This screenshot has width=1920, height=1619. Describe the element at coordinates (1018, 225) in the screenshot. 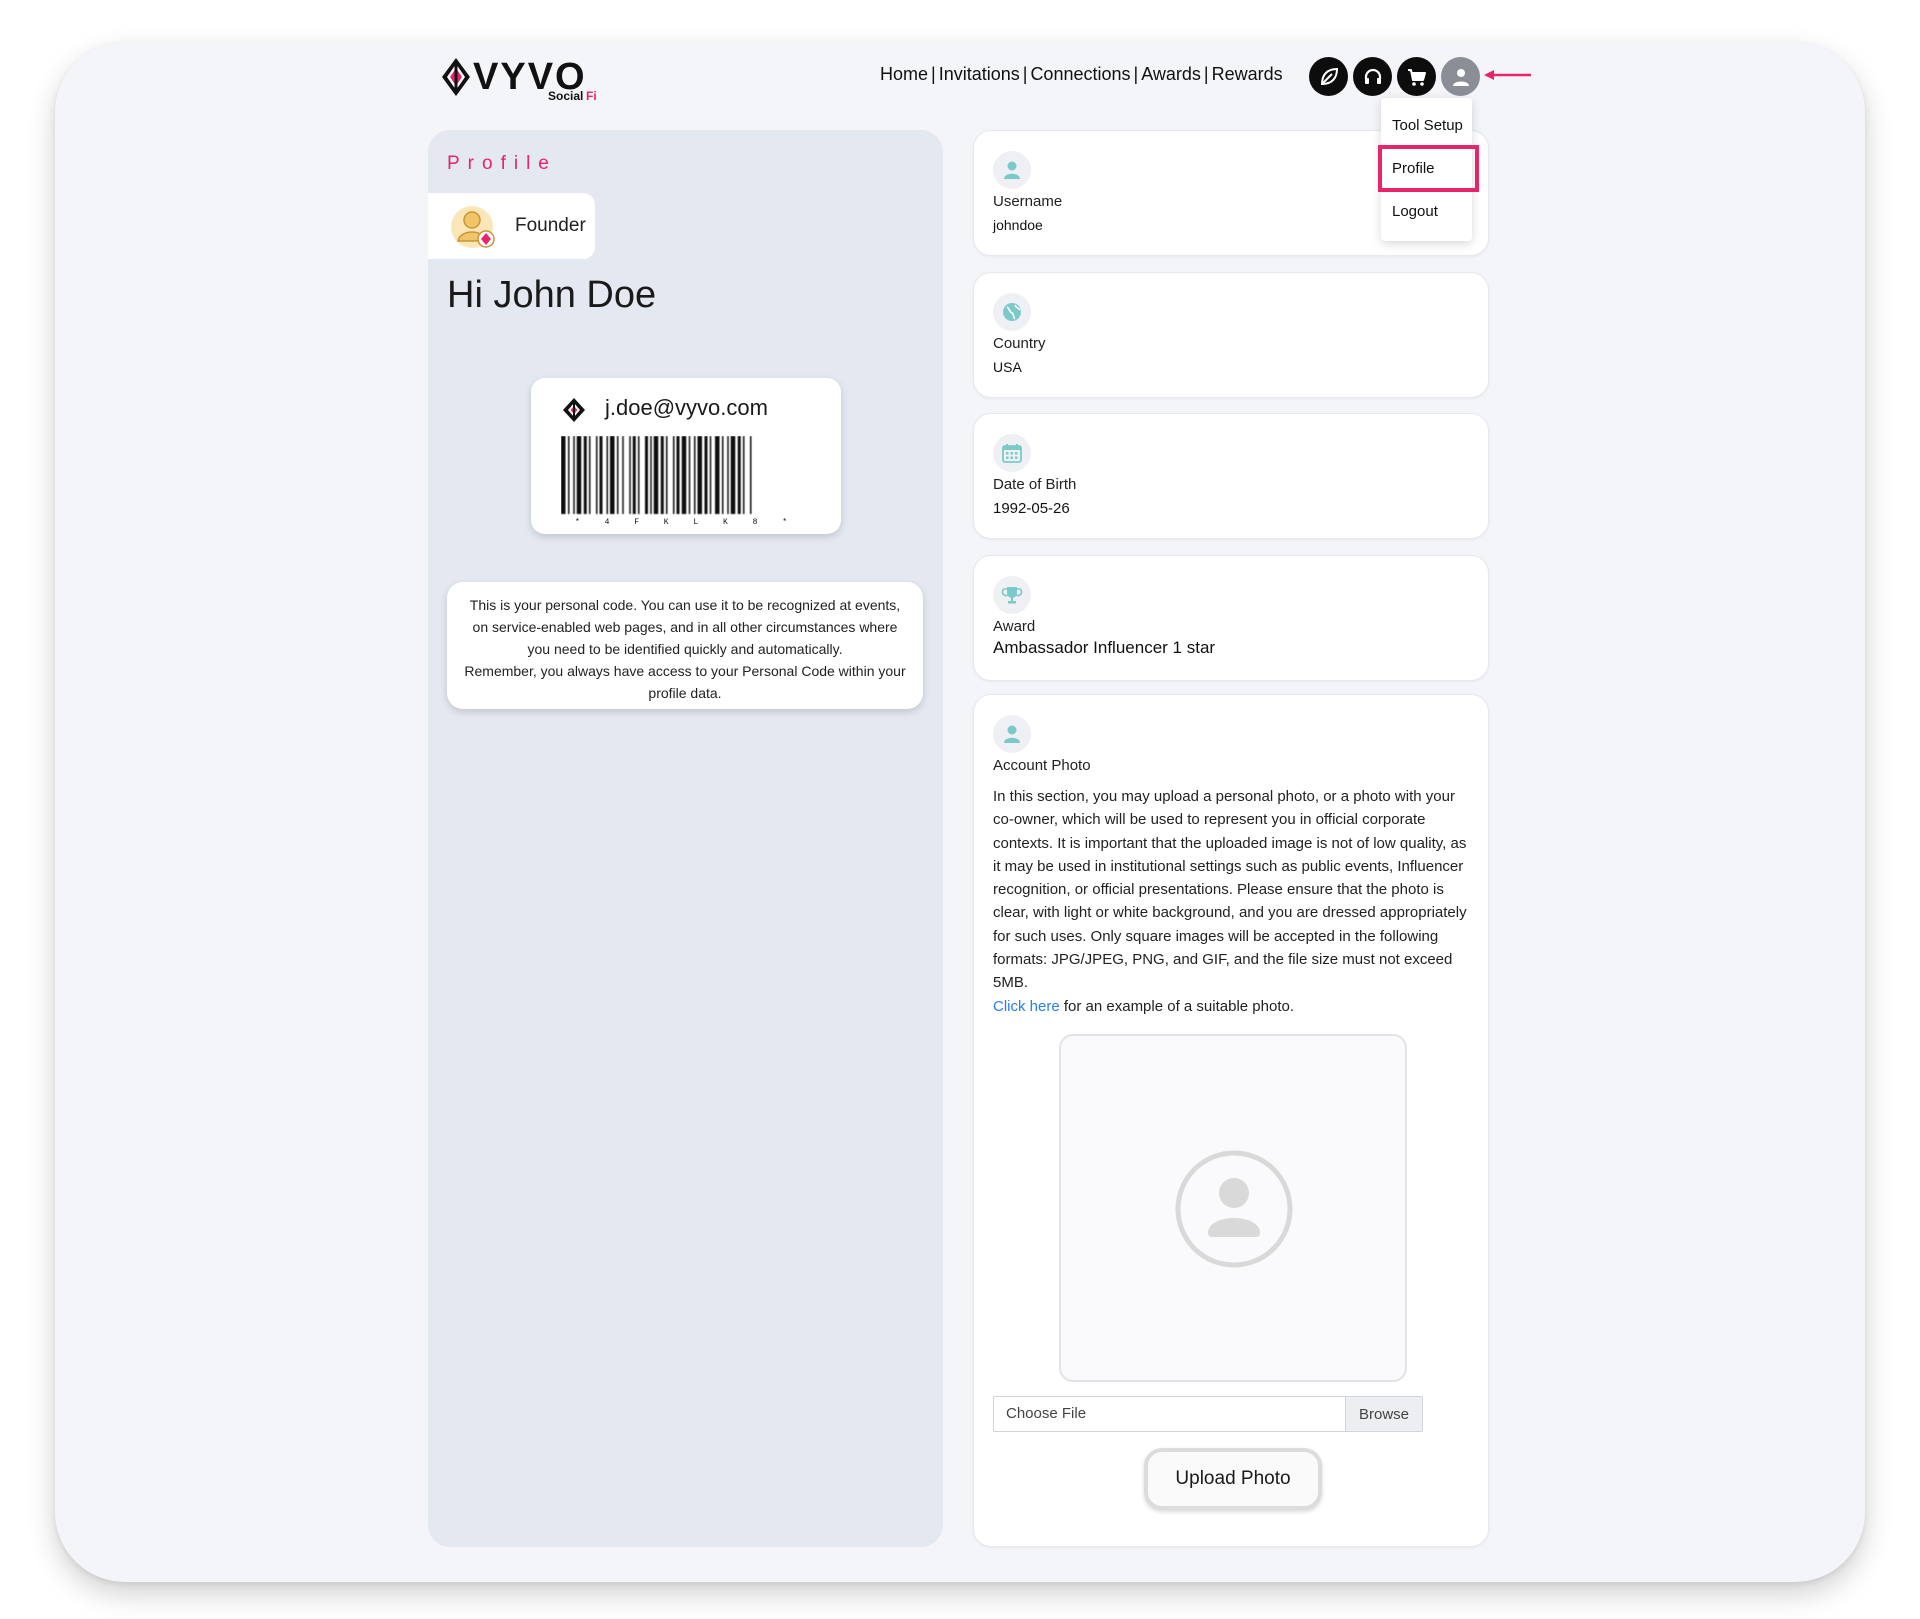

I see `username-value: johndoe` at that location.